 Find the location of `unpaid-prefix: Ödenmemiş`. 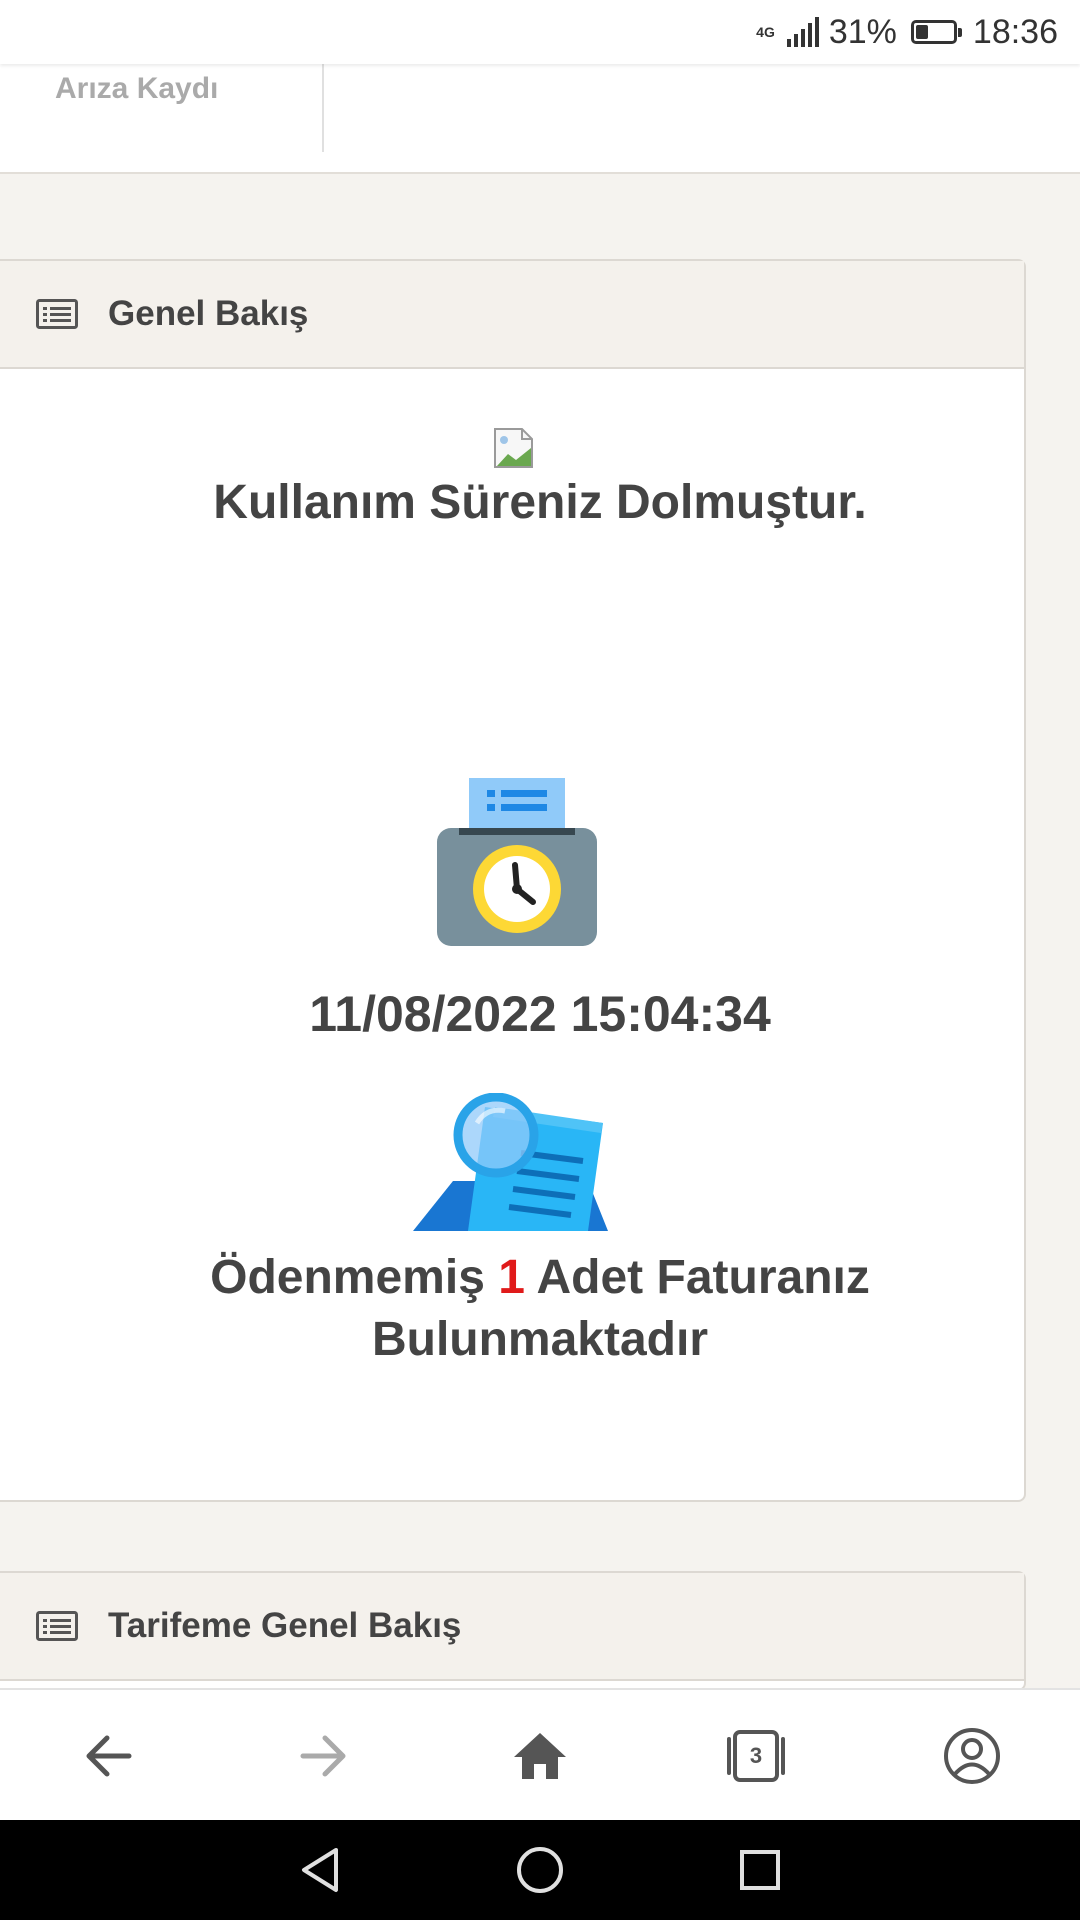

unpaid-prefix: Ödenmemiş is located at coordinates (347, 1277).